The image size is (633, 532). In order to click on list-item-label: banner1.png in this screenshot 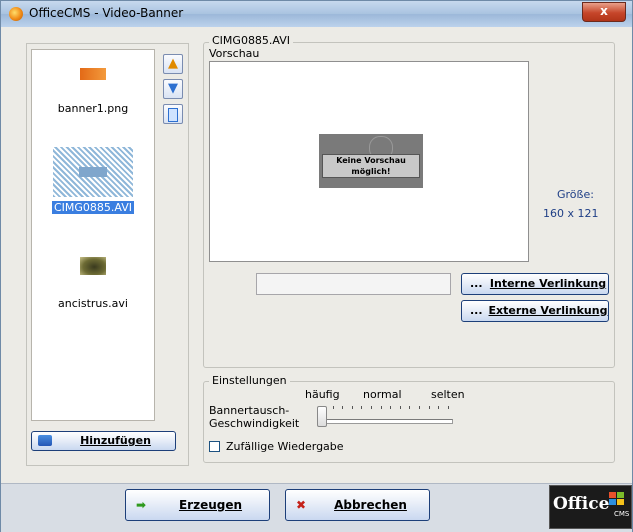, I will do `click(93, 108)`.